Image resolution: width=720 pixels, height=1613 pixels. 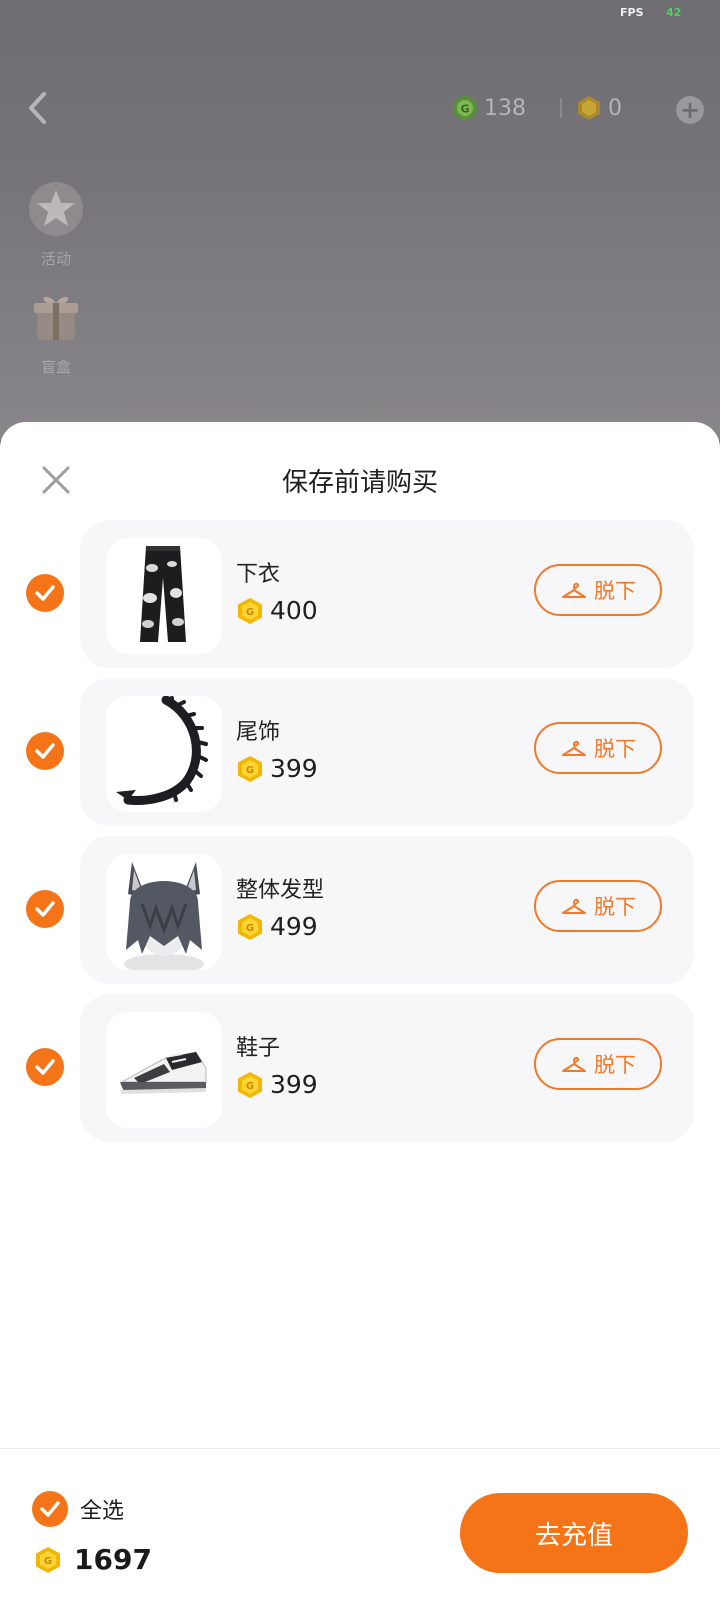 What do you see at coordinates (258, 732) in the screenshot?
I see `item-name: 尾饰` at bounding box center [258, 732].